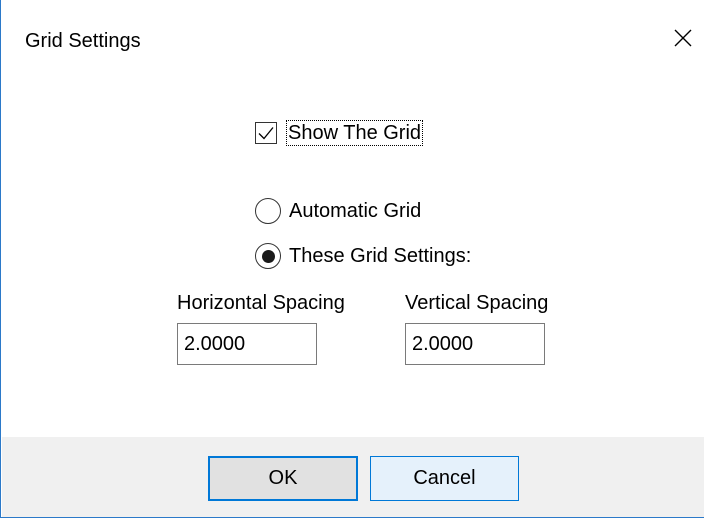 This screenshot has height=518, width=704. What do you see at coordinates (355, 211) in the screenshot?
I see `automatic-grid-label: Automatic Grid` at bounding box center [355, 211].